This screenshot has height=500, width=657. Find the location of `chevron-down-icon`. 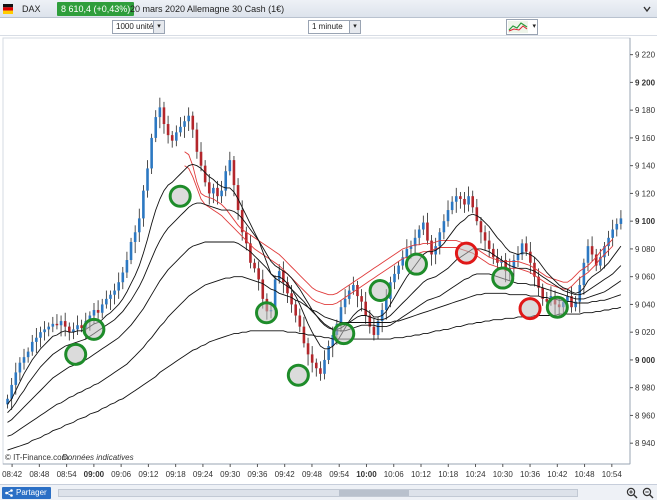

chevron-down-icon is located at coordinates (647, 9).